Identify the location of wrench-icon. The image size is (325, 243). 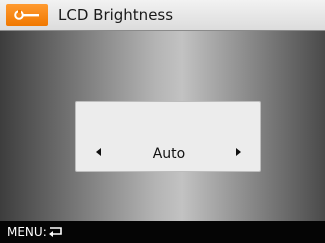
(26, 15).